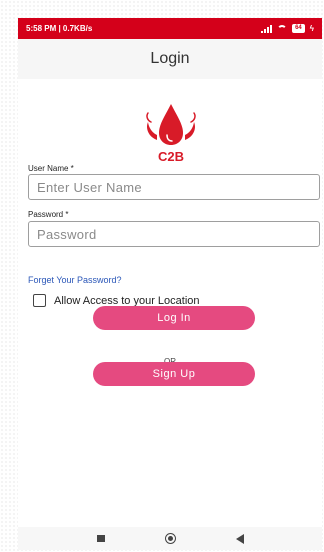 The image size is (324, 552). I want to click on status-time: 5:58 PM | 0.7KB/s, so click(59, 28).